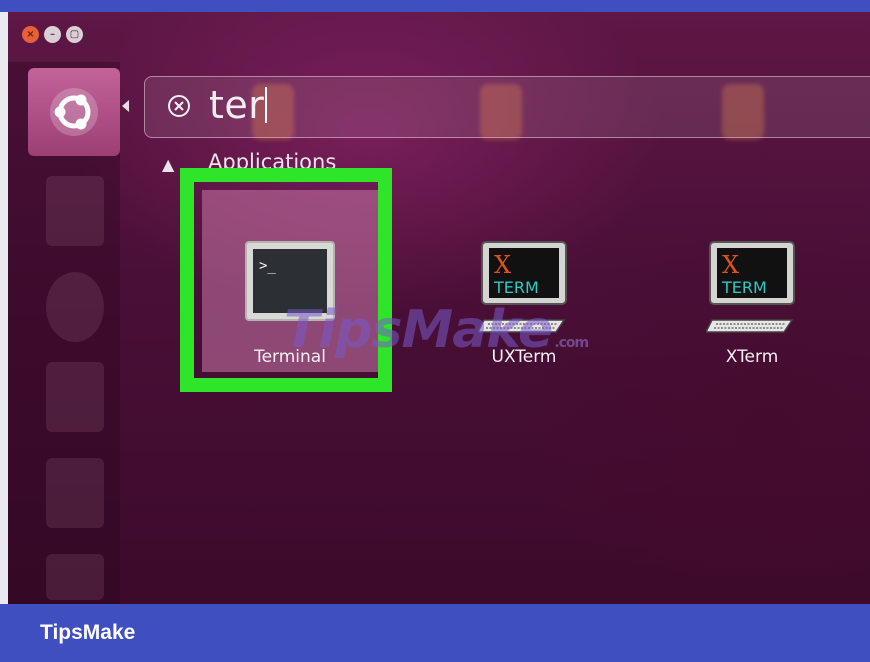  I want to click on search-input: ter, so click(238, 105).